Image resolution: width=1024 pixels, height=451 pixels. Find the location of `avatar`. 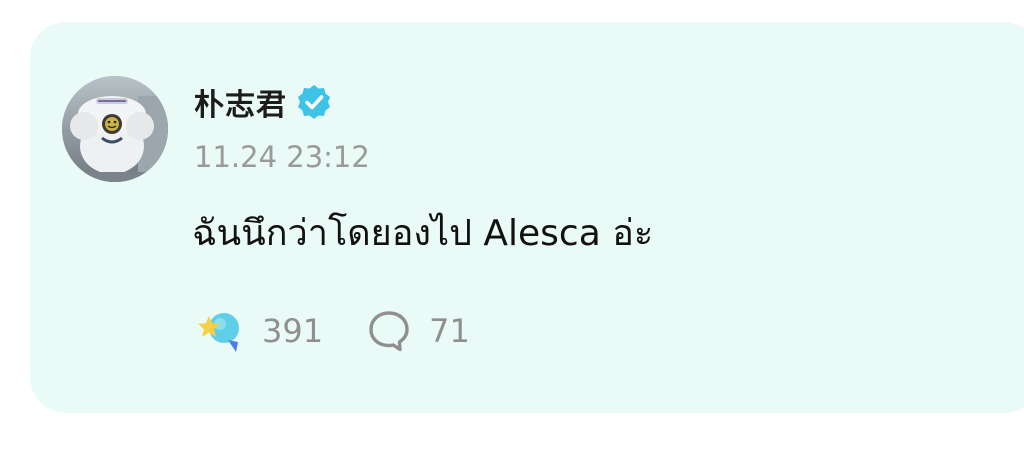

avatar is located at coordinates (115, 129).